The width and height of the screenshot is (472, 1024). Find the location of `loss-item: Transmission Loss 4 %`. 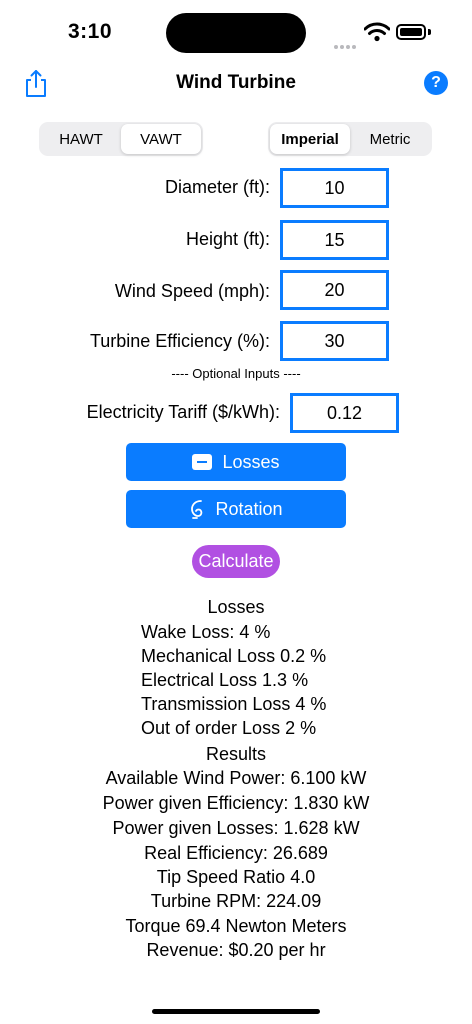

loss-item: Transmission Loss 4 % is located at coordinates (234, 704).